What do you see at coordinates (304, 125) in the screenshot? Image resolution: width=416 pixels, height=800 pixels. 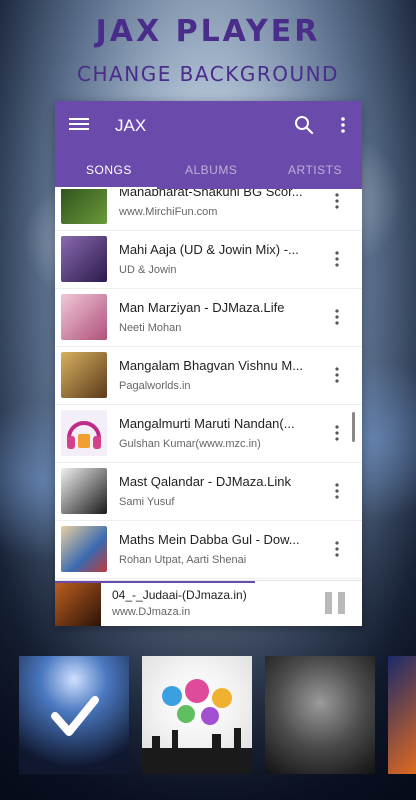 I see `search-icon` at bounding box center [304, 125].